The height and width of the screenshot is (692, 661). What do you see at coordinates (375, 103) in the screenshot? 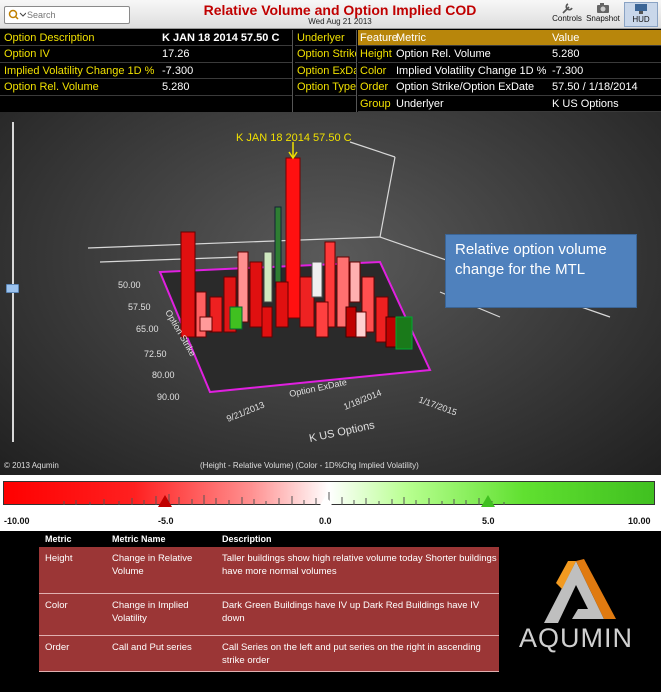
I see `feature-cell: Group` at bounding box center [375, 103].